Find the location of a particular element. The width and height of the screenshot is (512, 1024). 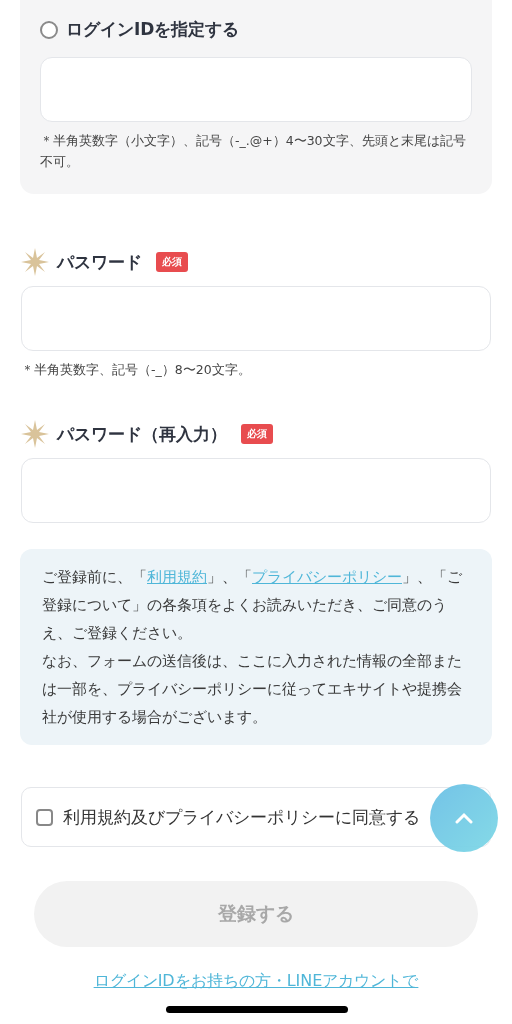

option-label: ログインIDを指定する is located at coordinates (153, 29).